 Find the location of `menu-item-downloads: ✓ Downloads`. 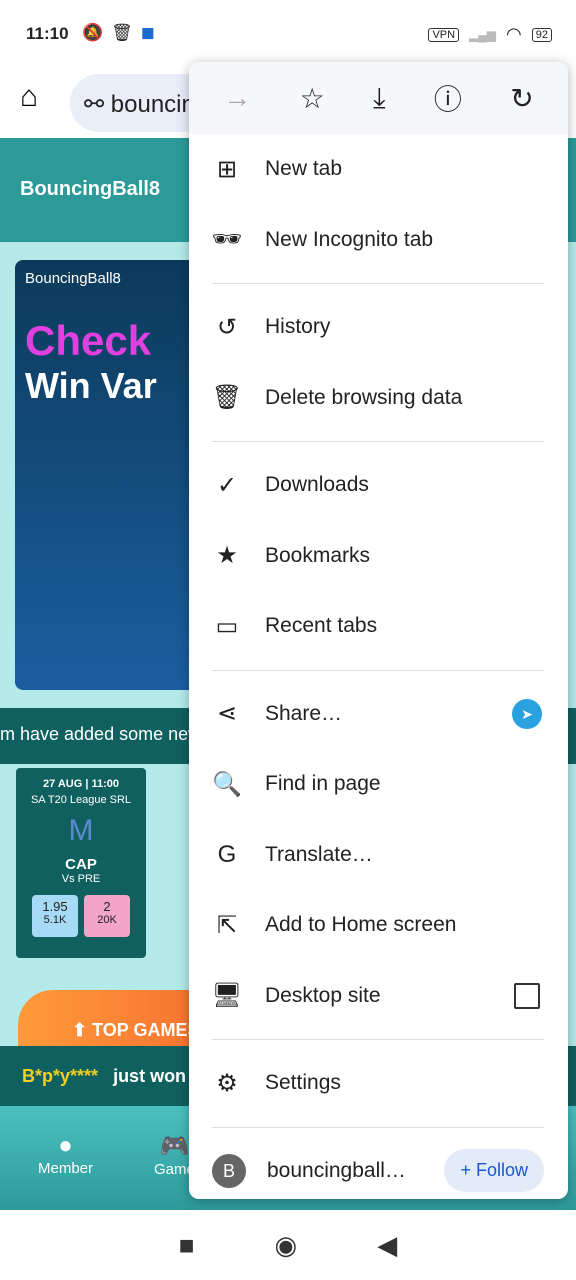

menu-item-downloads: ✓ Downloads is located at coordinates (378, 485).